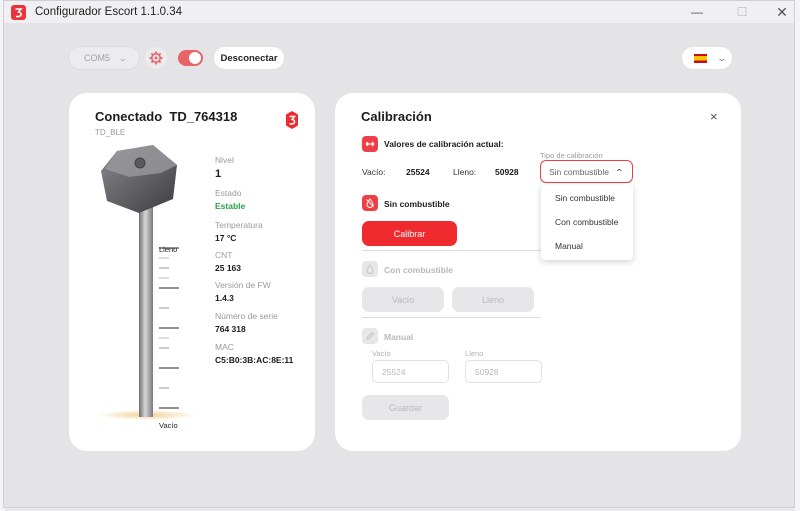  I want to click on calibration-values-icon, so click(370, 144).